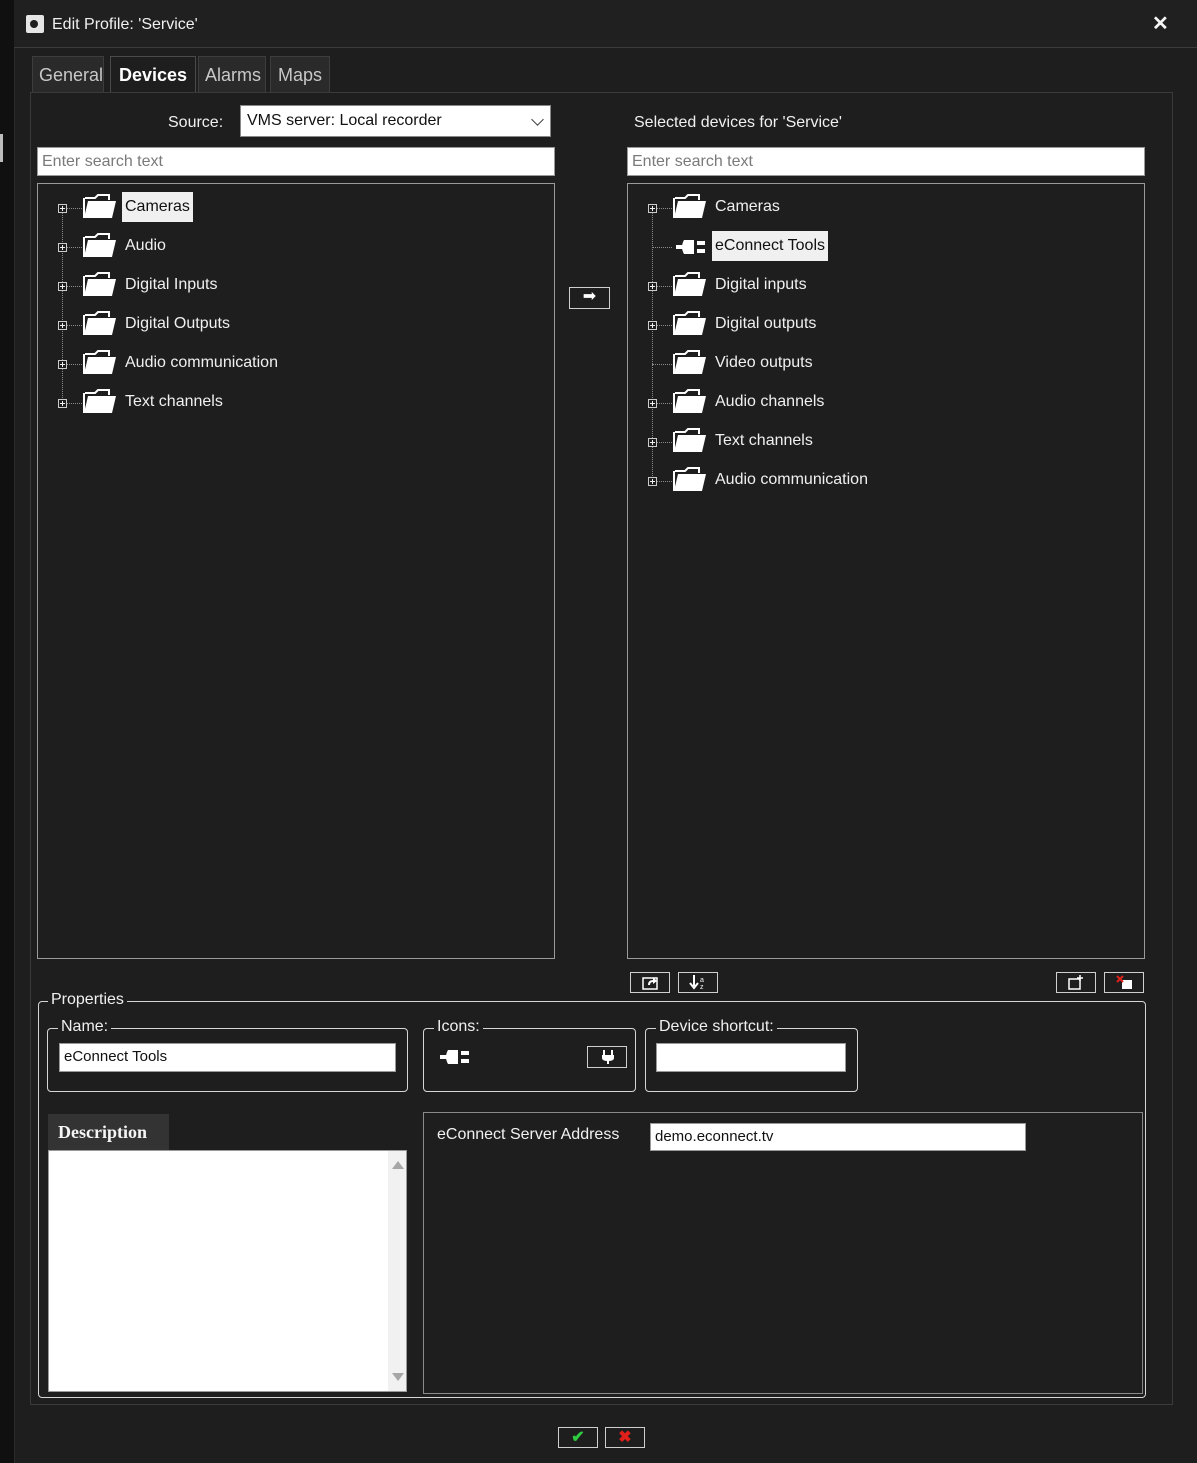 The height and width of the screenshot is (1463, 1197). What do you see at coordinates (35, 24) in the screenshot?
I see `profile-gear-icon` at bounding box center [35, 24].